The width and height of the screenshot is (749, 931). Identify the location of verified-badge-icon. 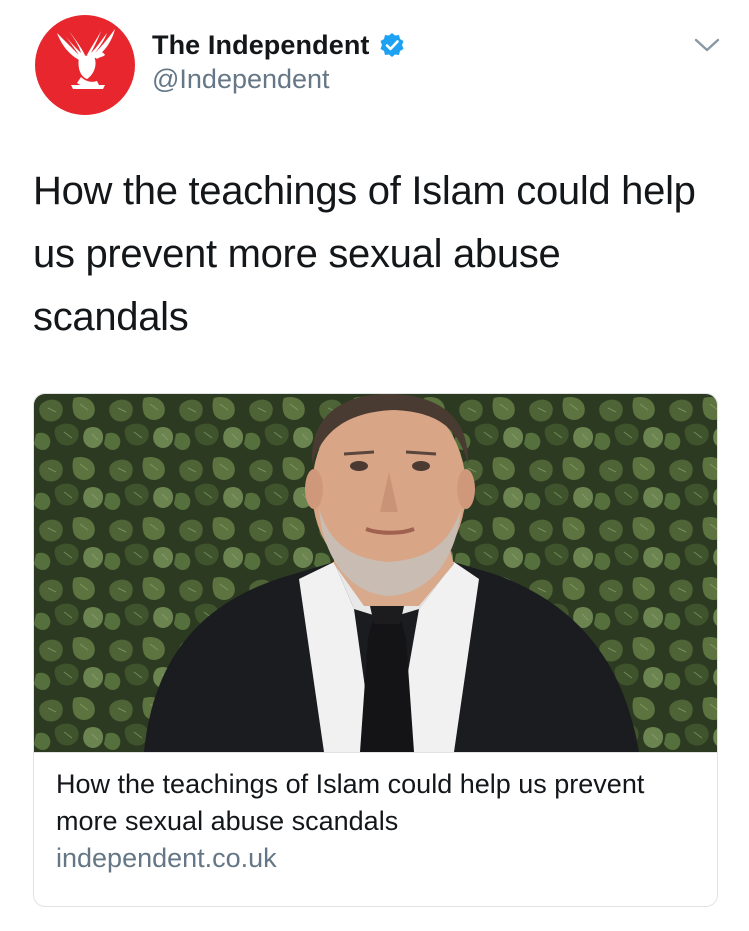
(392, 45).